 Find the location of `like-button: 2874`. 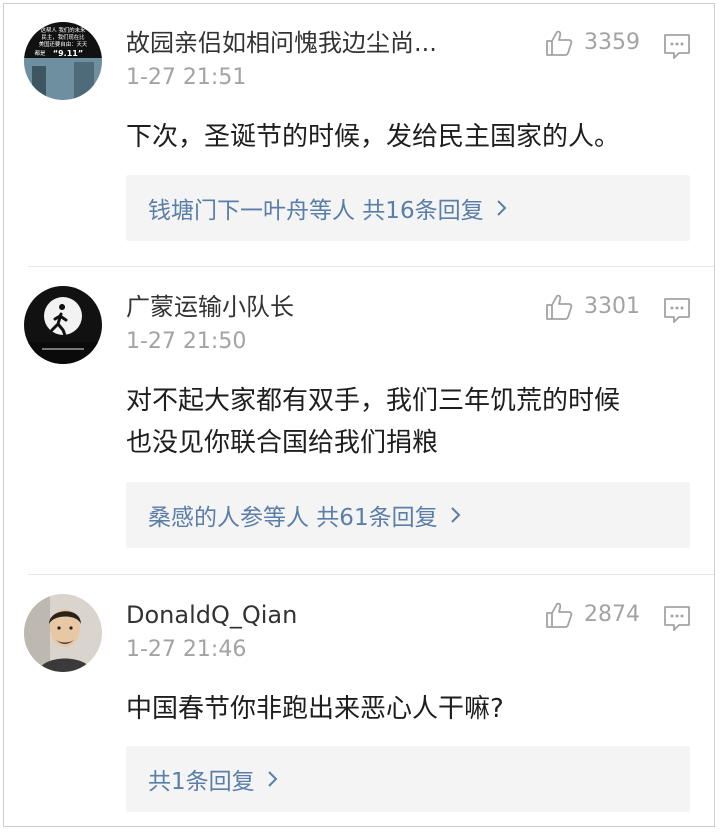

like-button: 2874 is located at coordinates (592, 615).